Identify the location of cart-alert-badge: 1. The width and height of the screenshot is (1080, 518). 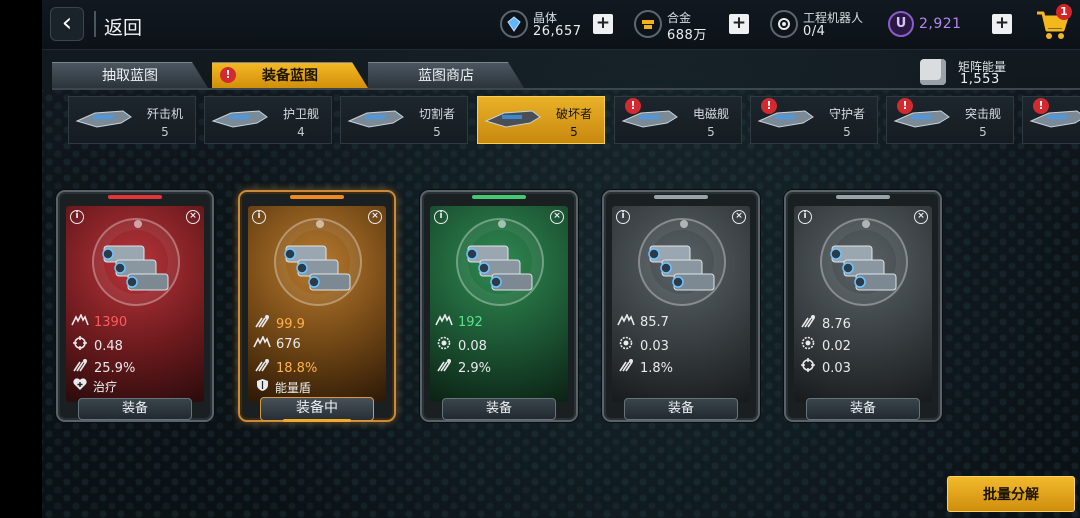
(1064, 12).